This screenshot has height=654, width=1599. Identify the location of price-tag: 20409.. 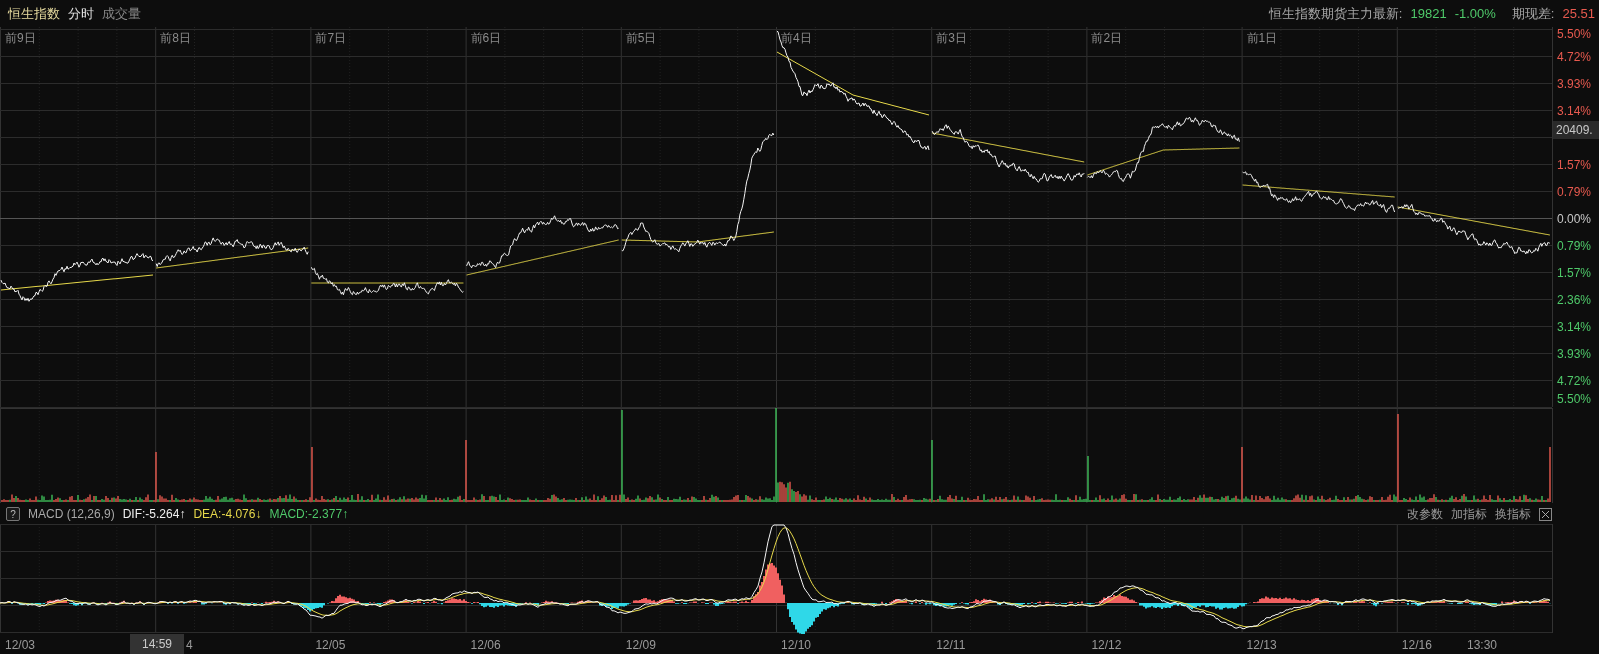
(1576, 130).